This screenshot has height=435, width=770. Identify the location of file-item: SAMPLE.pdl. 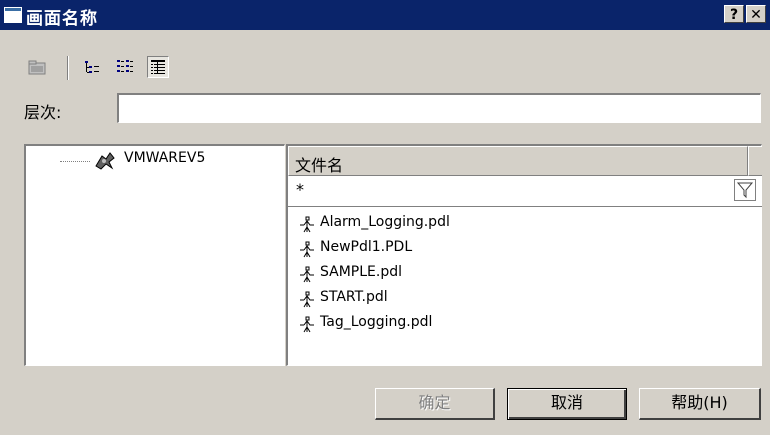
(525, 274).